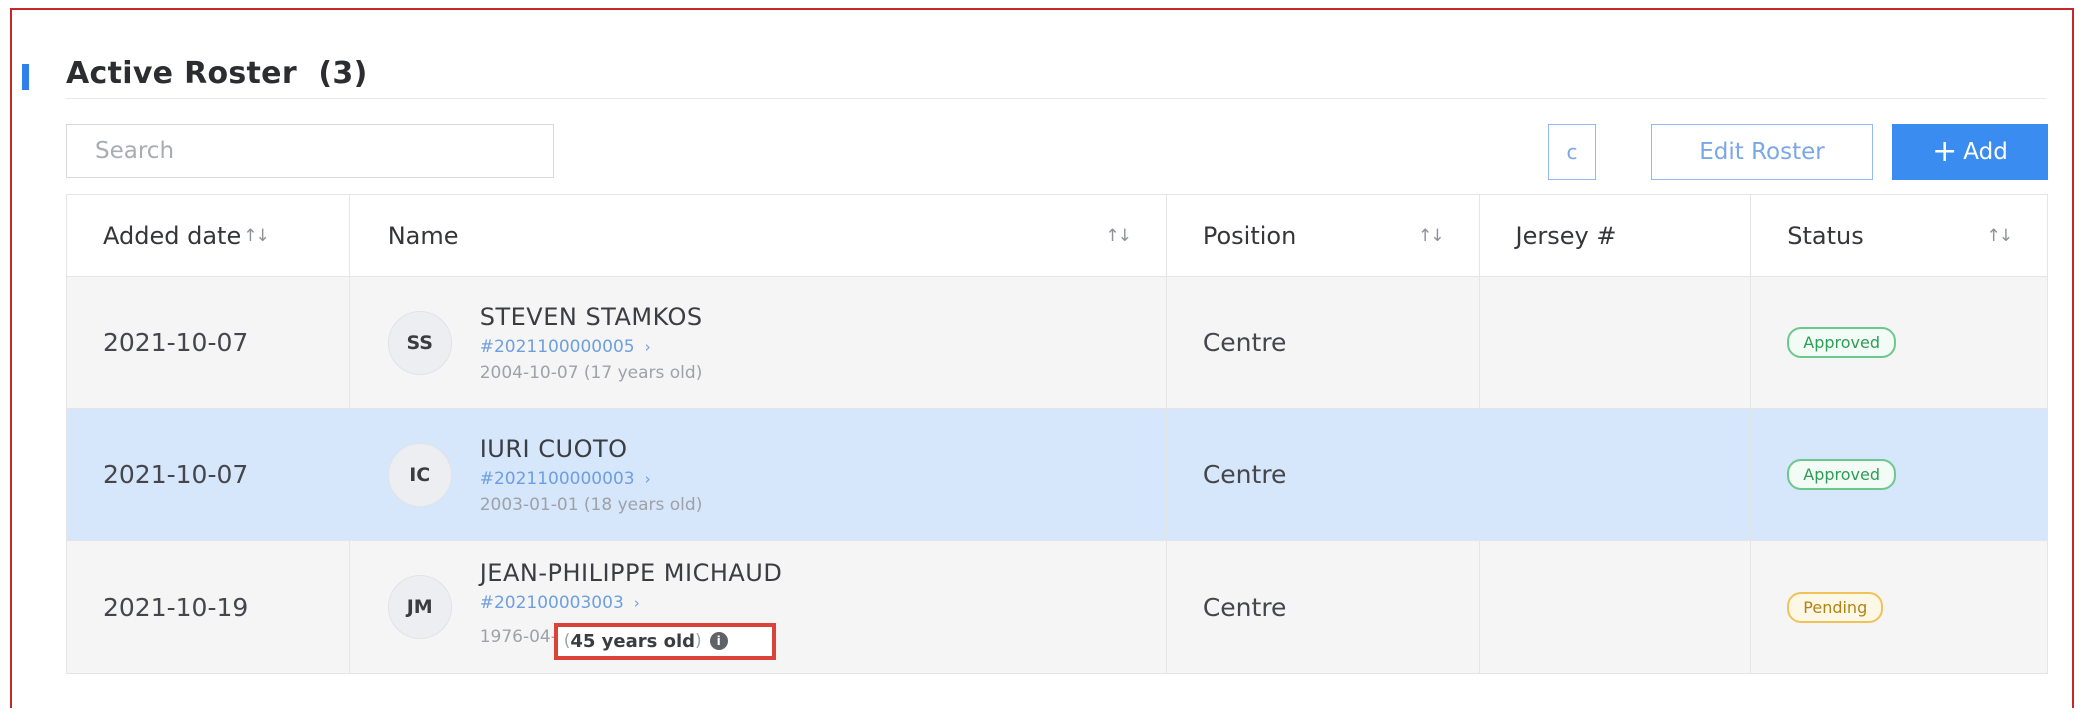  What do you see at coordinates (25, 77) in the screenshot?
I see `section-accent-bar` at bounding box center [25, 77].